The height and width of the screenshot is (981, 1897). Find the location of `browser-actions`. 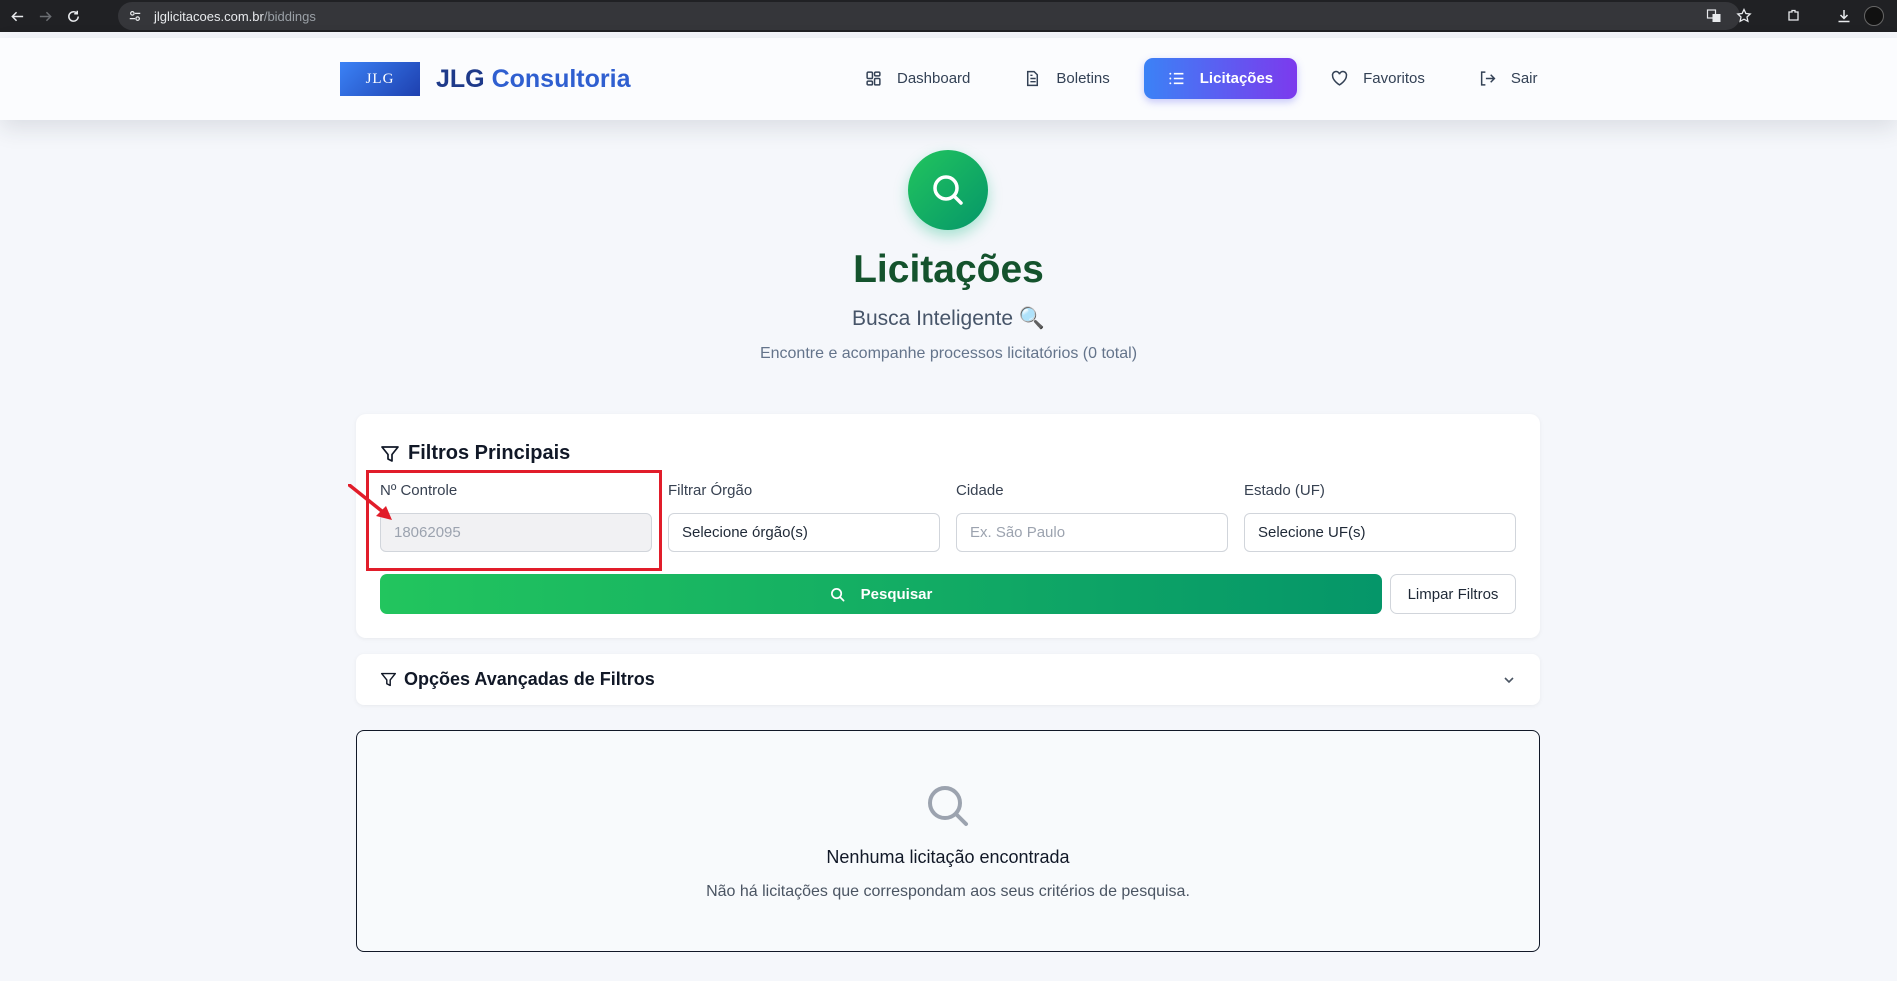

browser-actions is located at coordinates (1798, 16).